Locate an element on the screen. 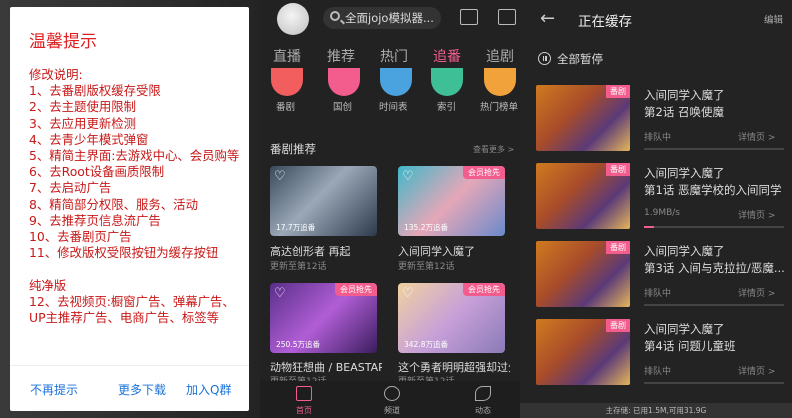  home-icon is located at coordinates (304, 393).